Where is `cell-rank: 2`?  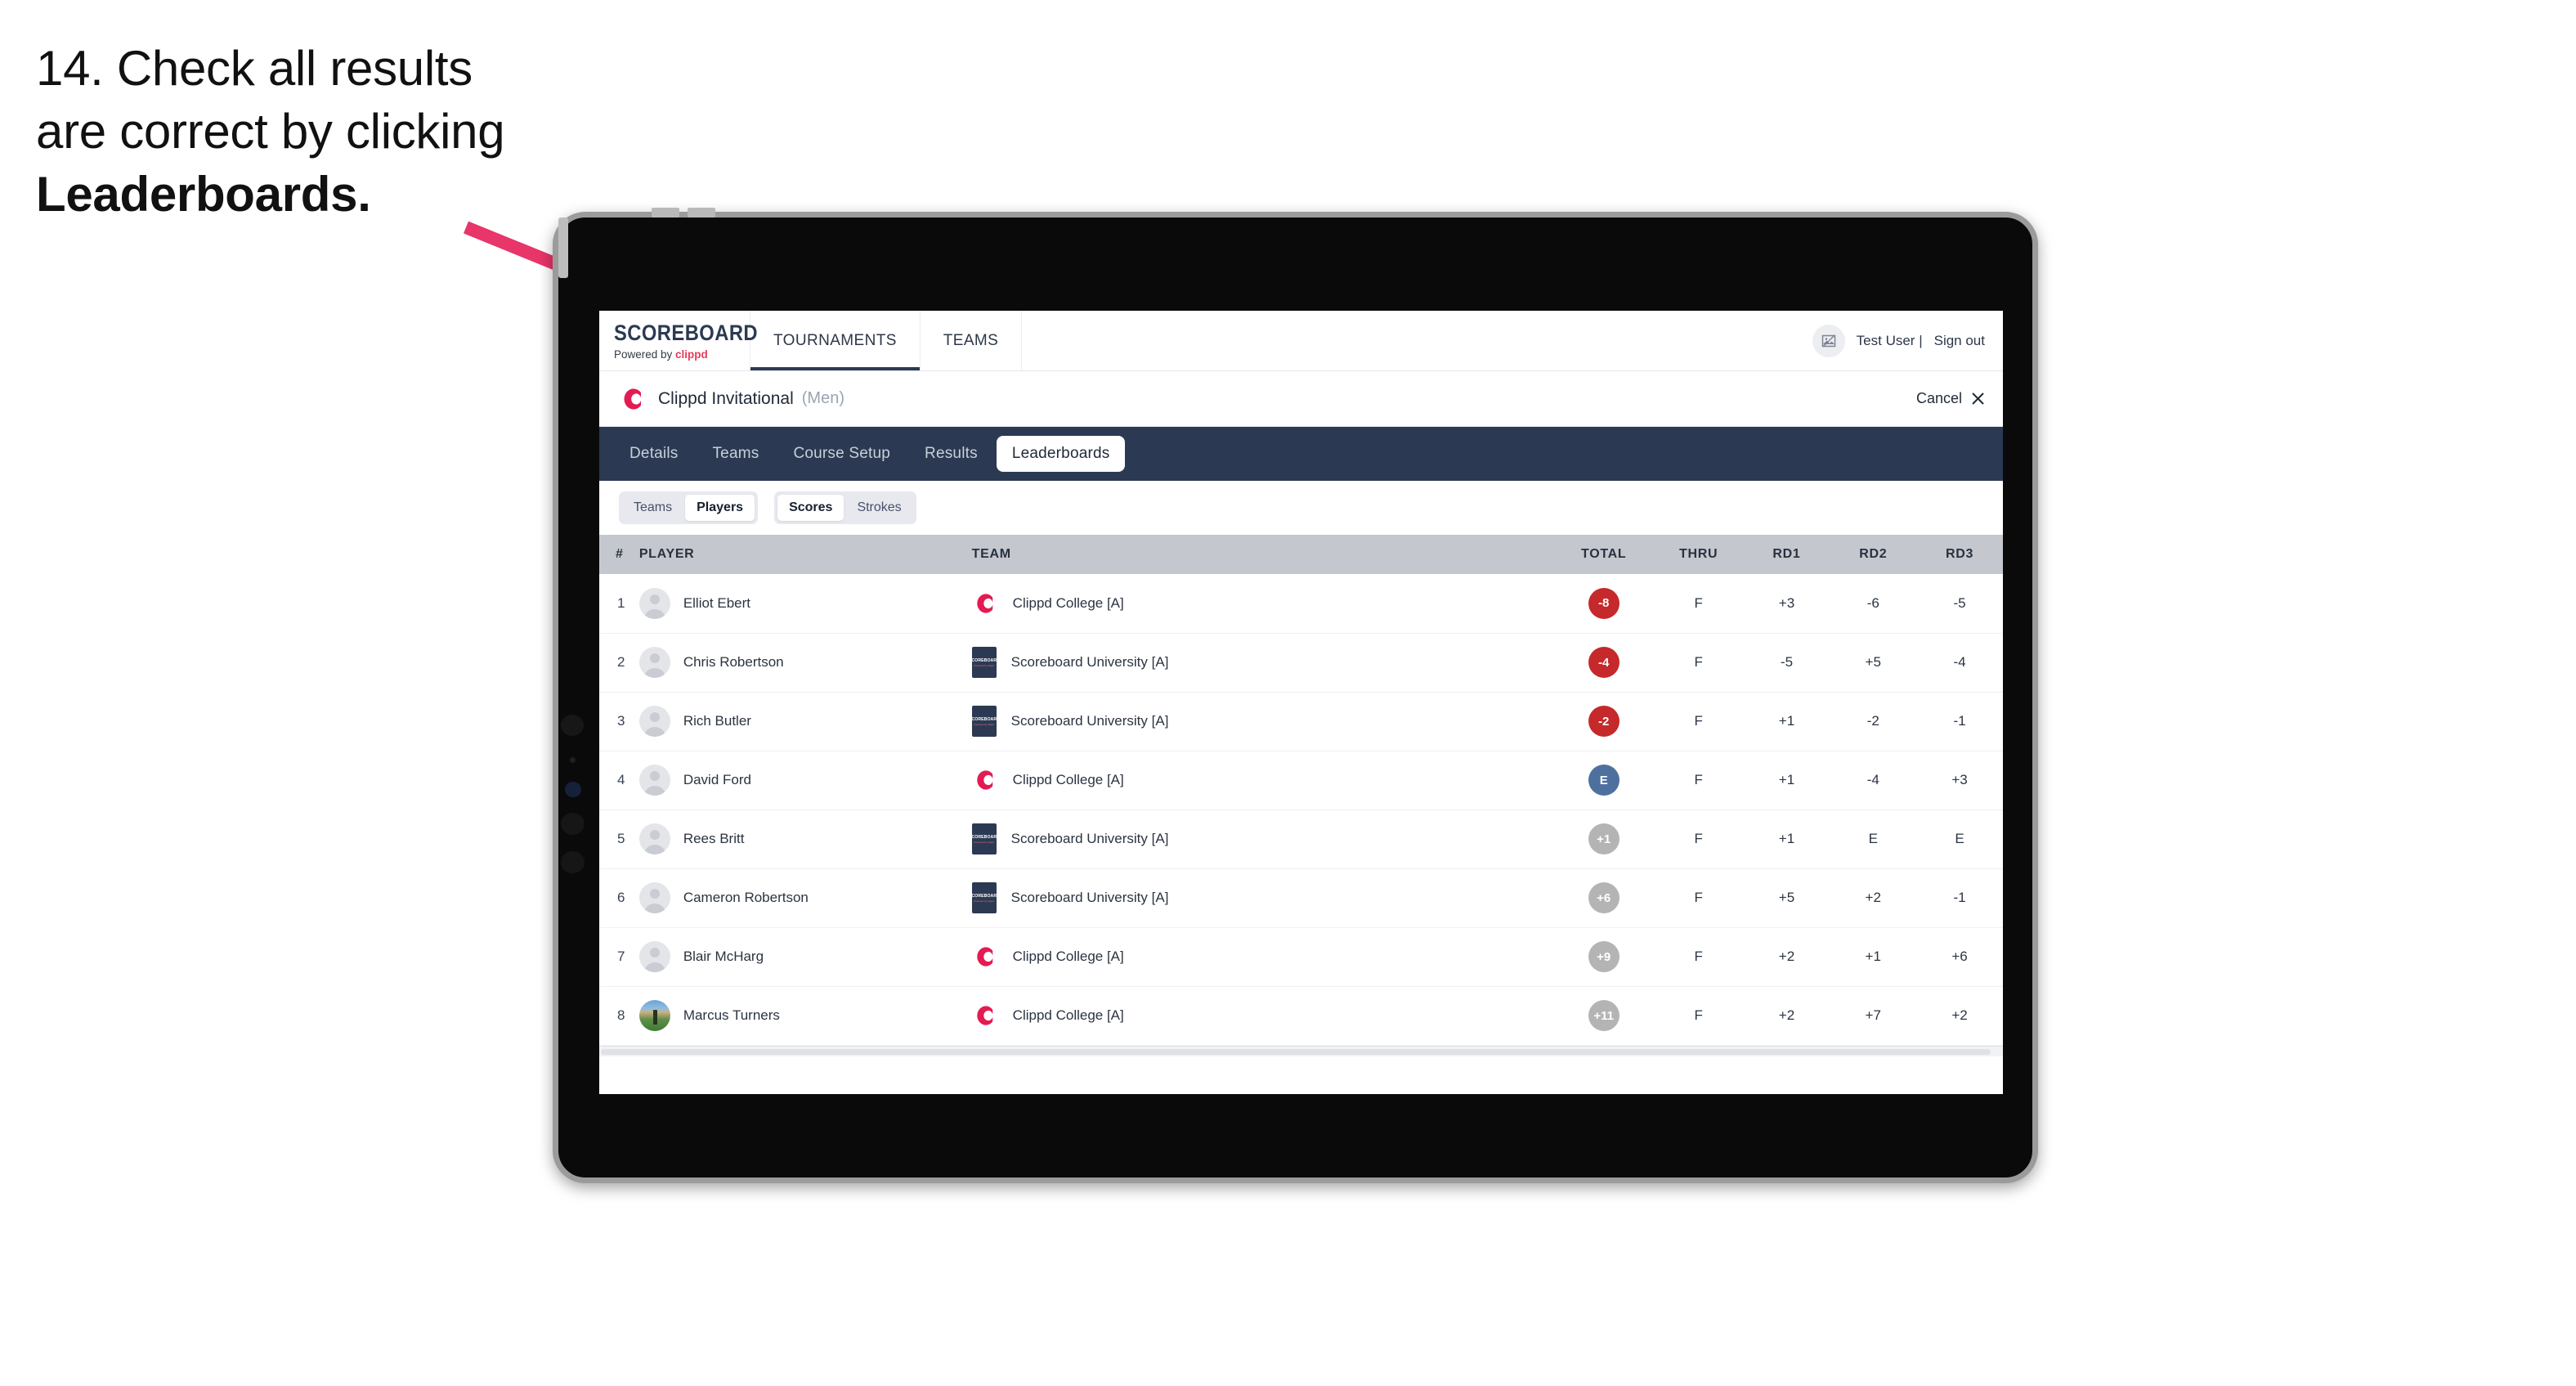 cell-rank: 2 is located at coordinates (621, 662).